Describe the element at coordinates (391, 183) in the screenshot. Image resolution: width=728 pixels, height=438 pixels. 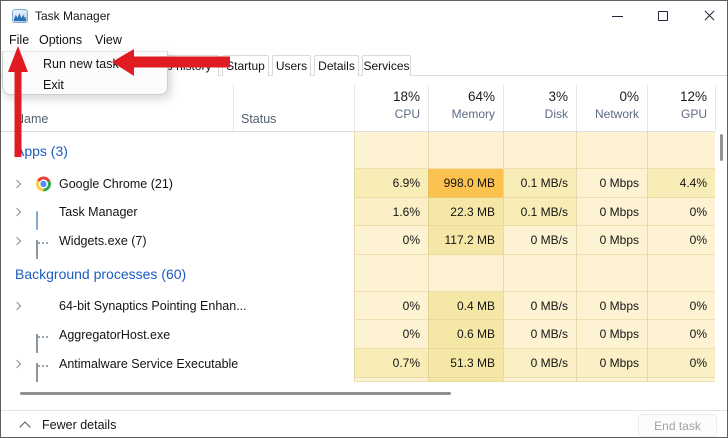
I see `cpu-value: 6.9%` at that location.